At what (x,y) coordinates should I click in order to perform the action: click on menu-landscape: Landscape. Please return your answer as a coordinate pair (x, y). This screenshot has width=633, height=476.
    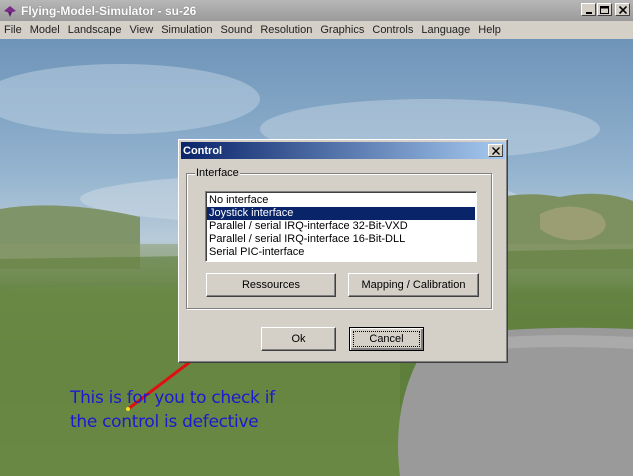
    Looking at the image, I should click on (95, 30).